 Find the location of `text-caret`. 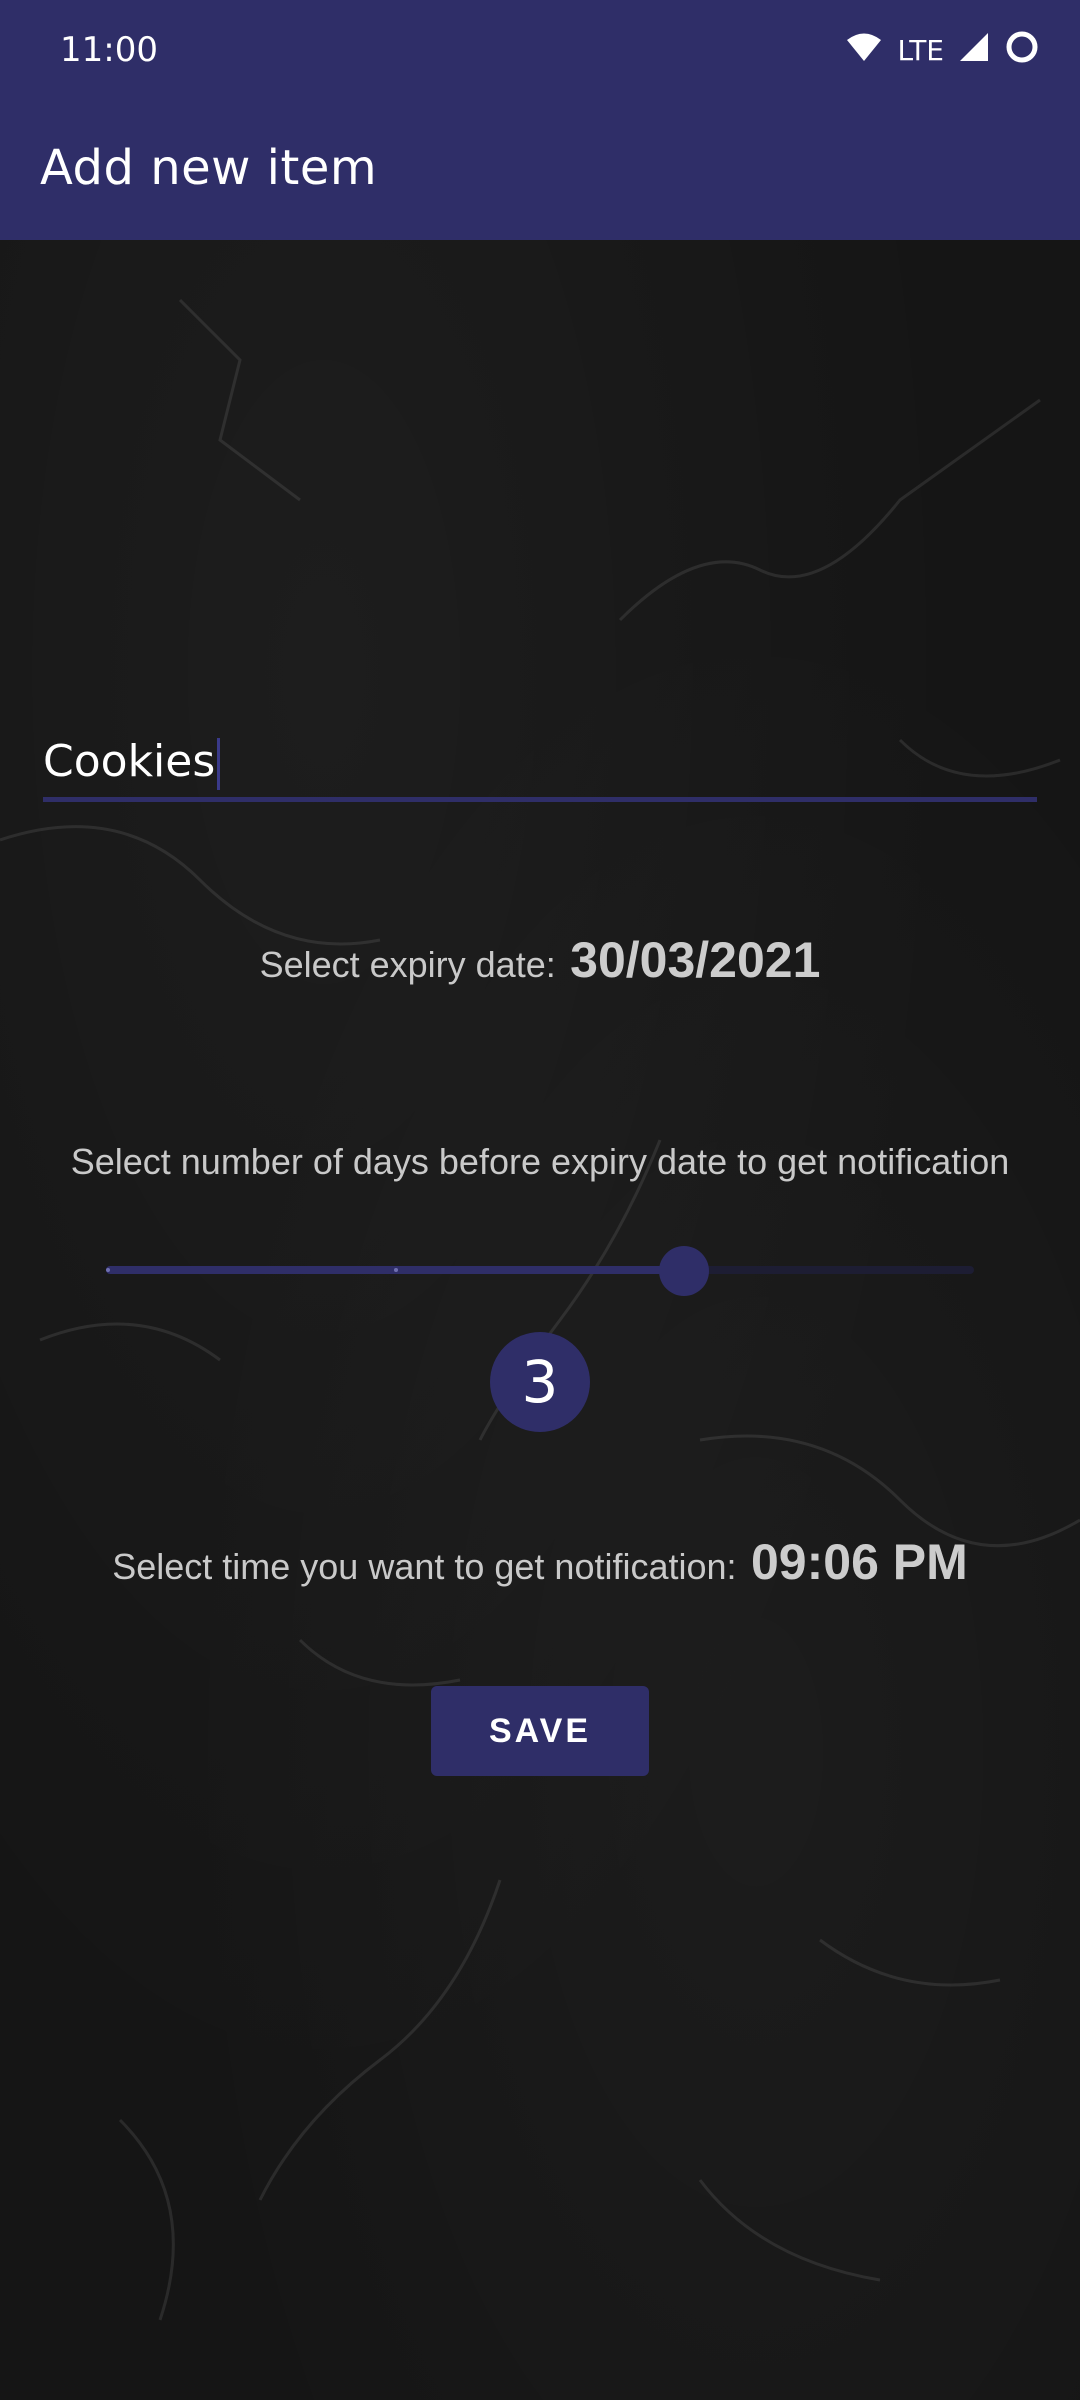

text-caret is located at coordinates (219, 764).